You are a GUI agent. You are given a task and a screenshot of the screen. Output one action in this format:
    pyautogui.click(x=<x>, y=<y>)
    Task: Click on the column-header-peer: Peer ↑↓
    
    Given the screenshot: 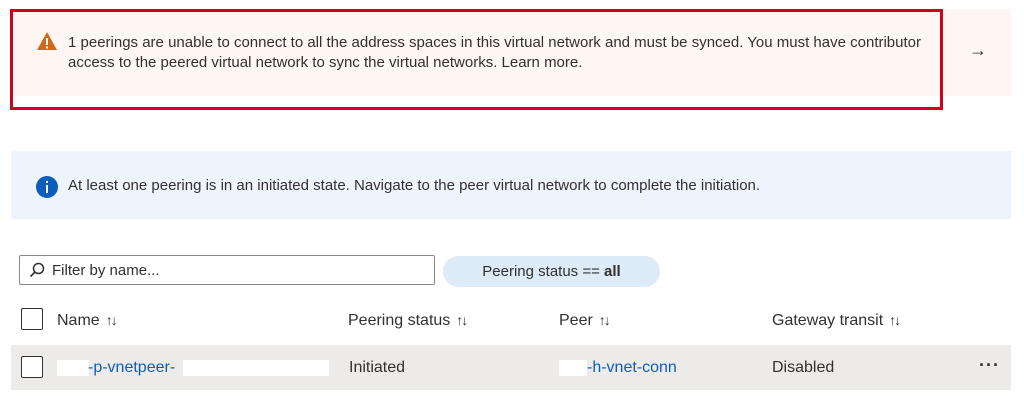 What is the action you would take?
    pyautogui.click(x=585, y=320)
    